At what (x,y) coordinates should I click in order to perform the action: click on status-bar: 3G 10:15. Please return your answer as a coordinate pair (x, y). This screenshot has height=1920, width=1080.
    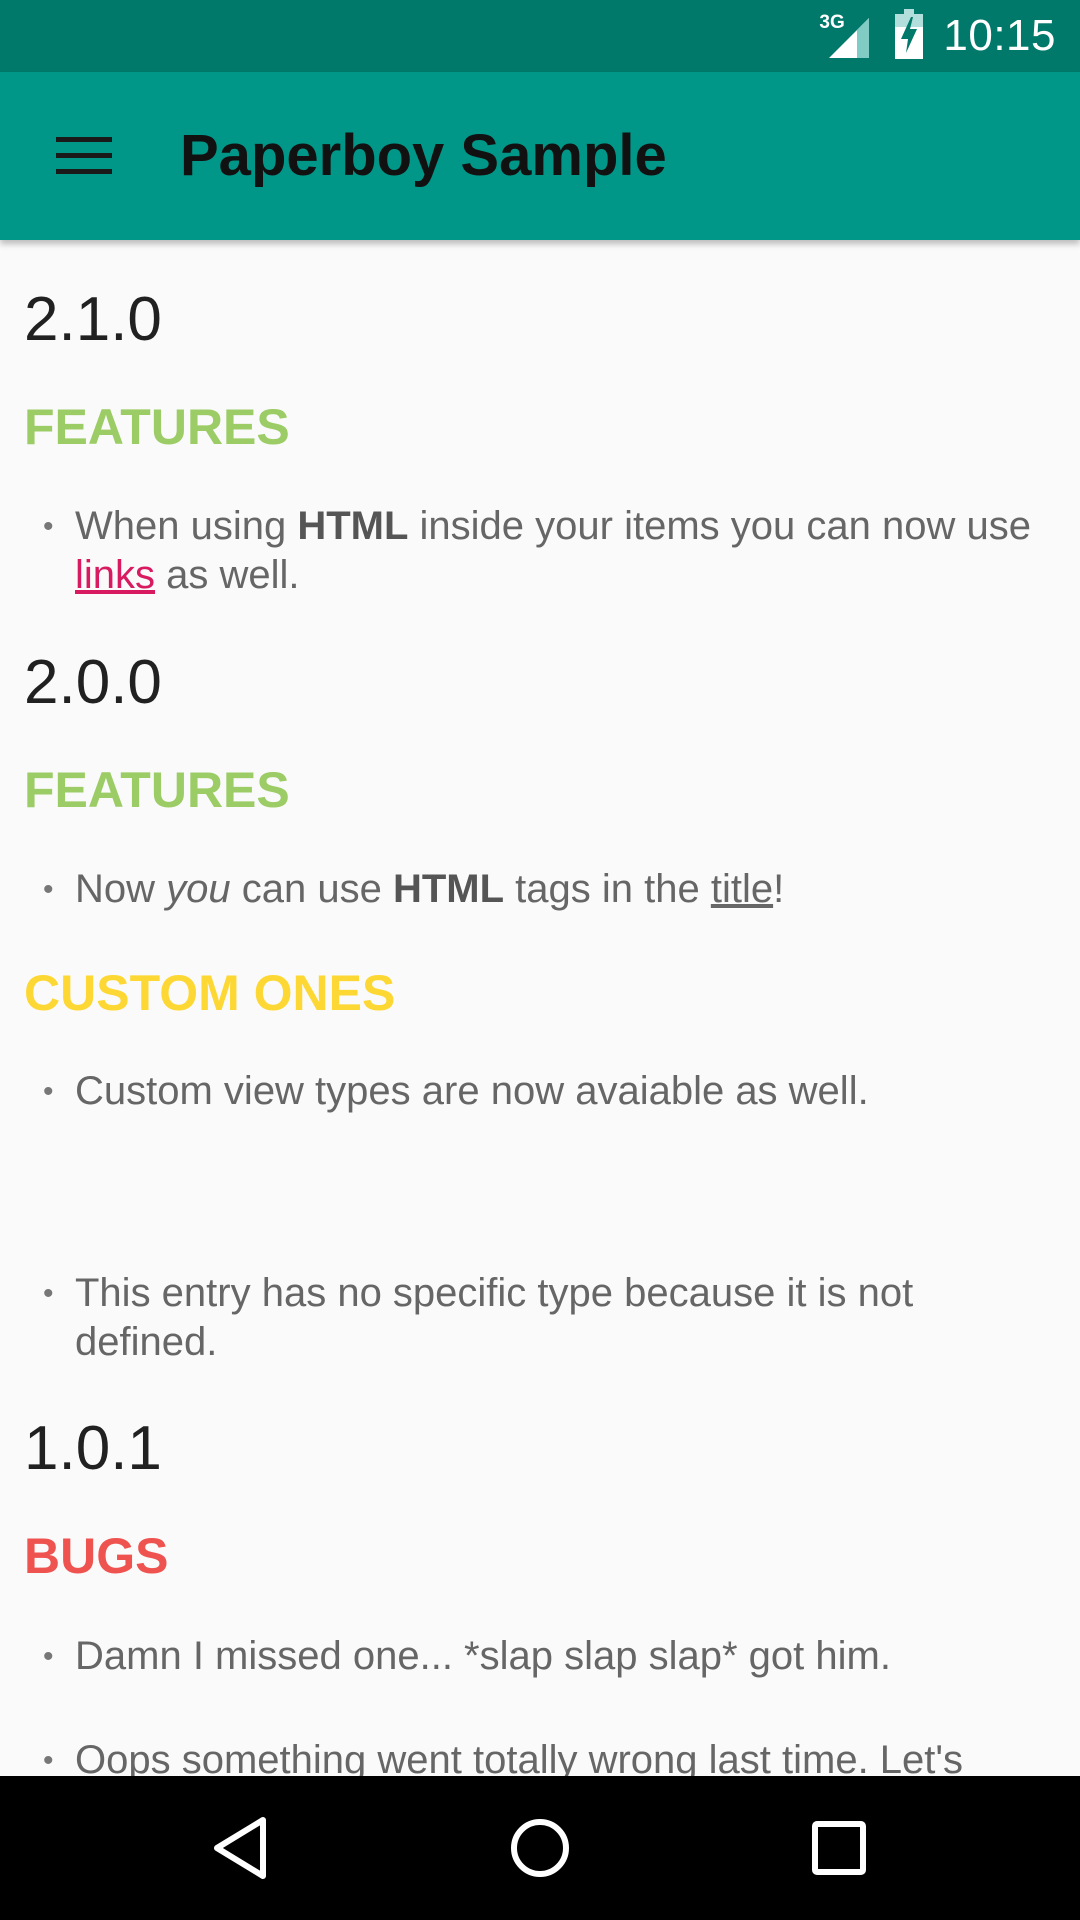
    Looking at the image, I should click on (540, 36).